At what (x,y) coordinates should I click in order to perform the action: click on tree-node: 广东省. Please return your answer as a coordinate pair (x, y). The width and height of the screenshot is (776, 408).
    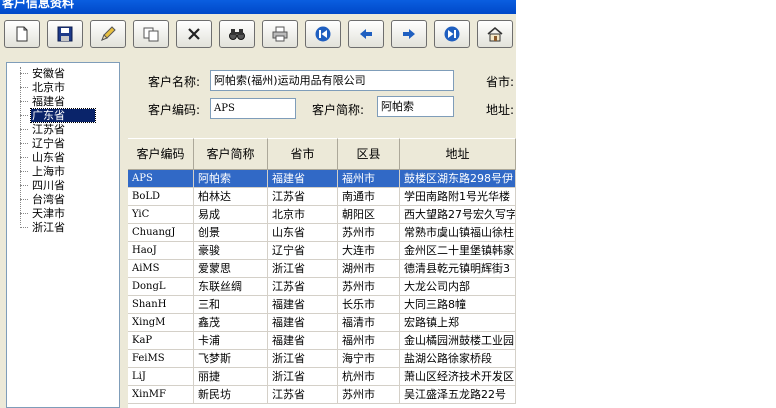
    Looking at the image, I should click on (63, 115).